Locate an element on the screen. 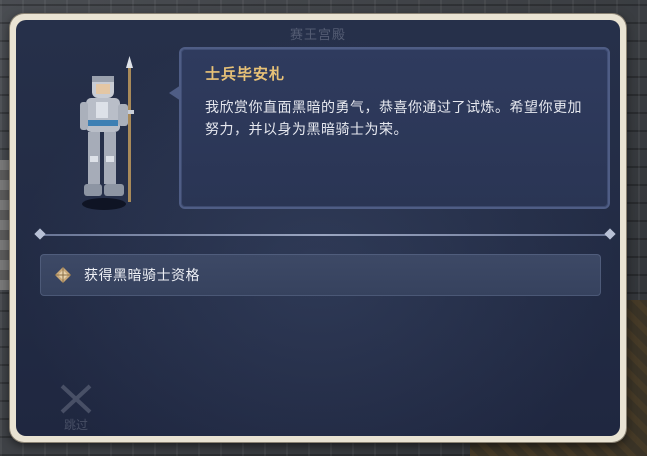 The image size is (647, 456). skip-label: 跳过 is located at coordinates (75, 425).